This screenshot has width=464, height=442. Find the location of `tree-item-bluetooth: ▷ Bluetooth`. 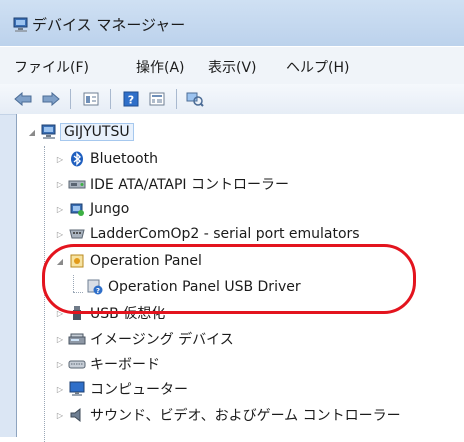

tree-item-bluetooth: ▷ Bluetooth is located at coordinates (106, 159).